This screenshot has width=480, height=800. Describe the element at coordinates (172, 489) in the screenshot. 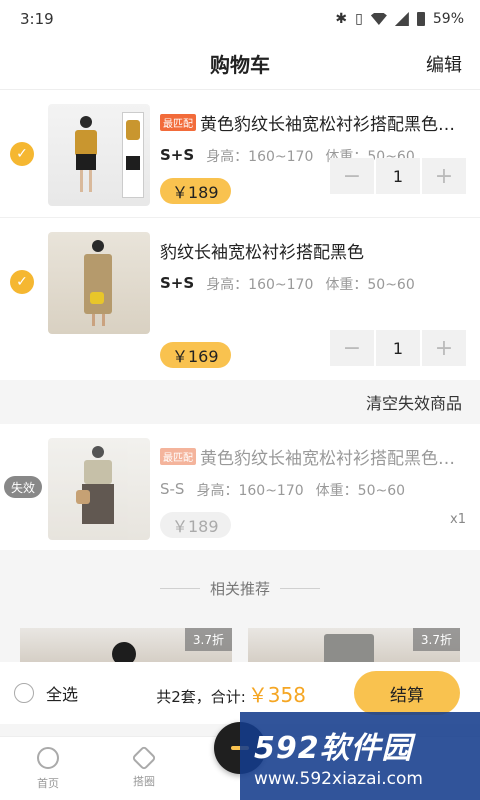

I see `item-size: S-S` at that location.